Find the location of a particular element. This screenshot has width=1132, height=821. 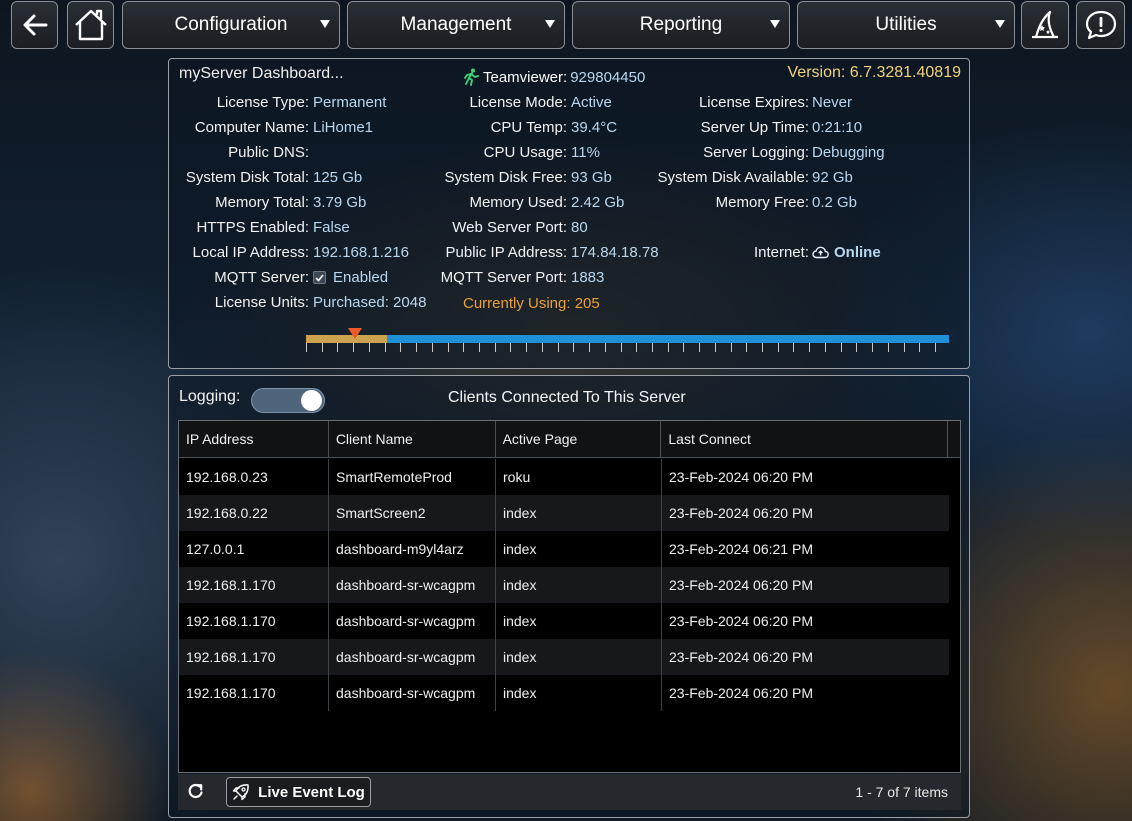

column-header-ip: IP Address is located at coordinates (254, 439).